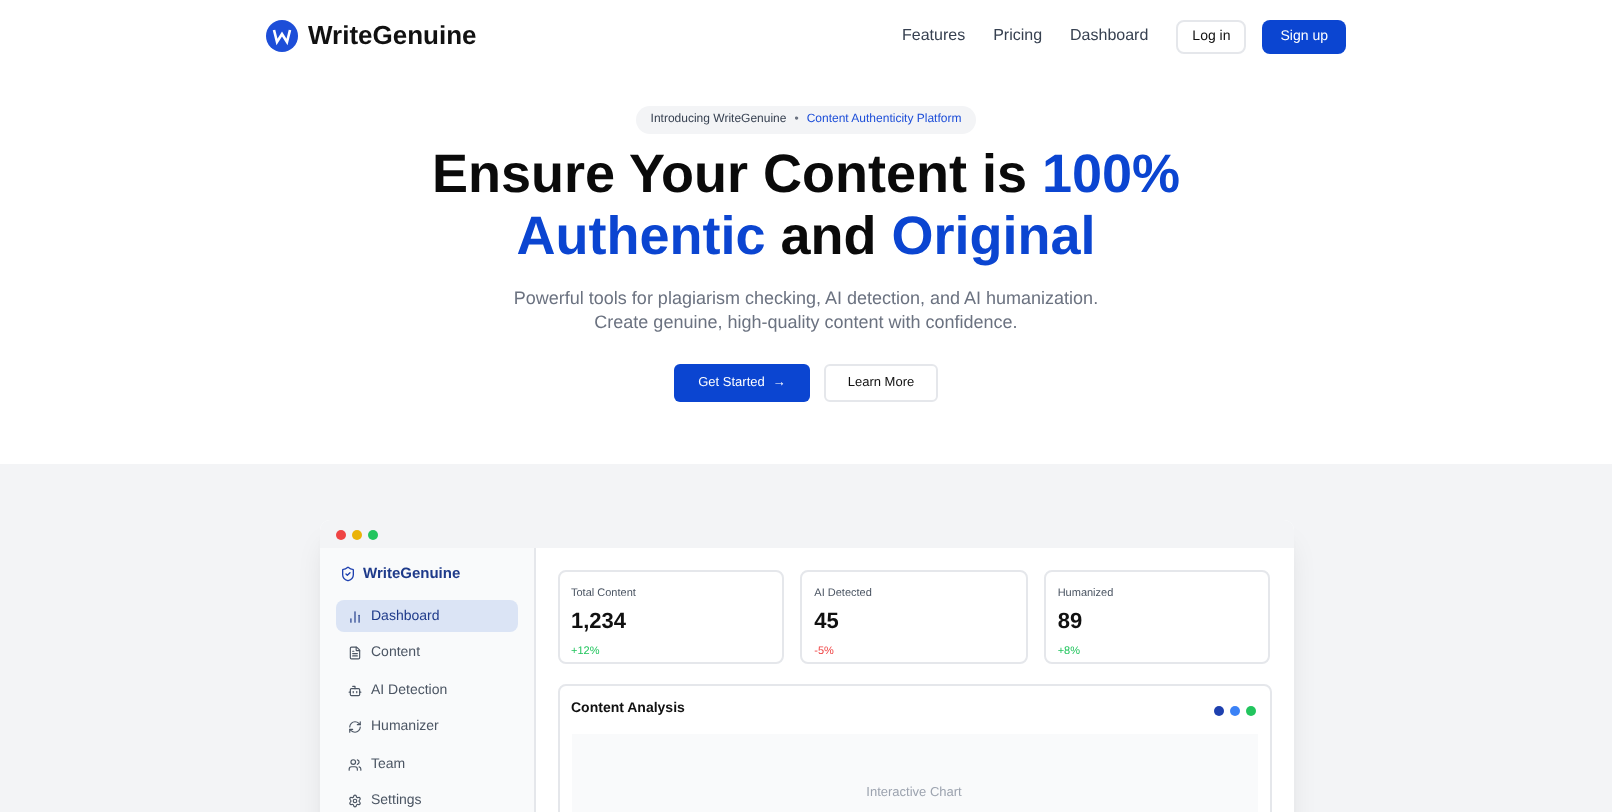  Describe the element at coordinates (392, 36) in the screenshot. I see `brand-name: WriteGenuine` at that location.